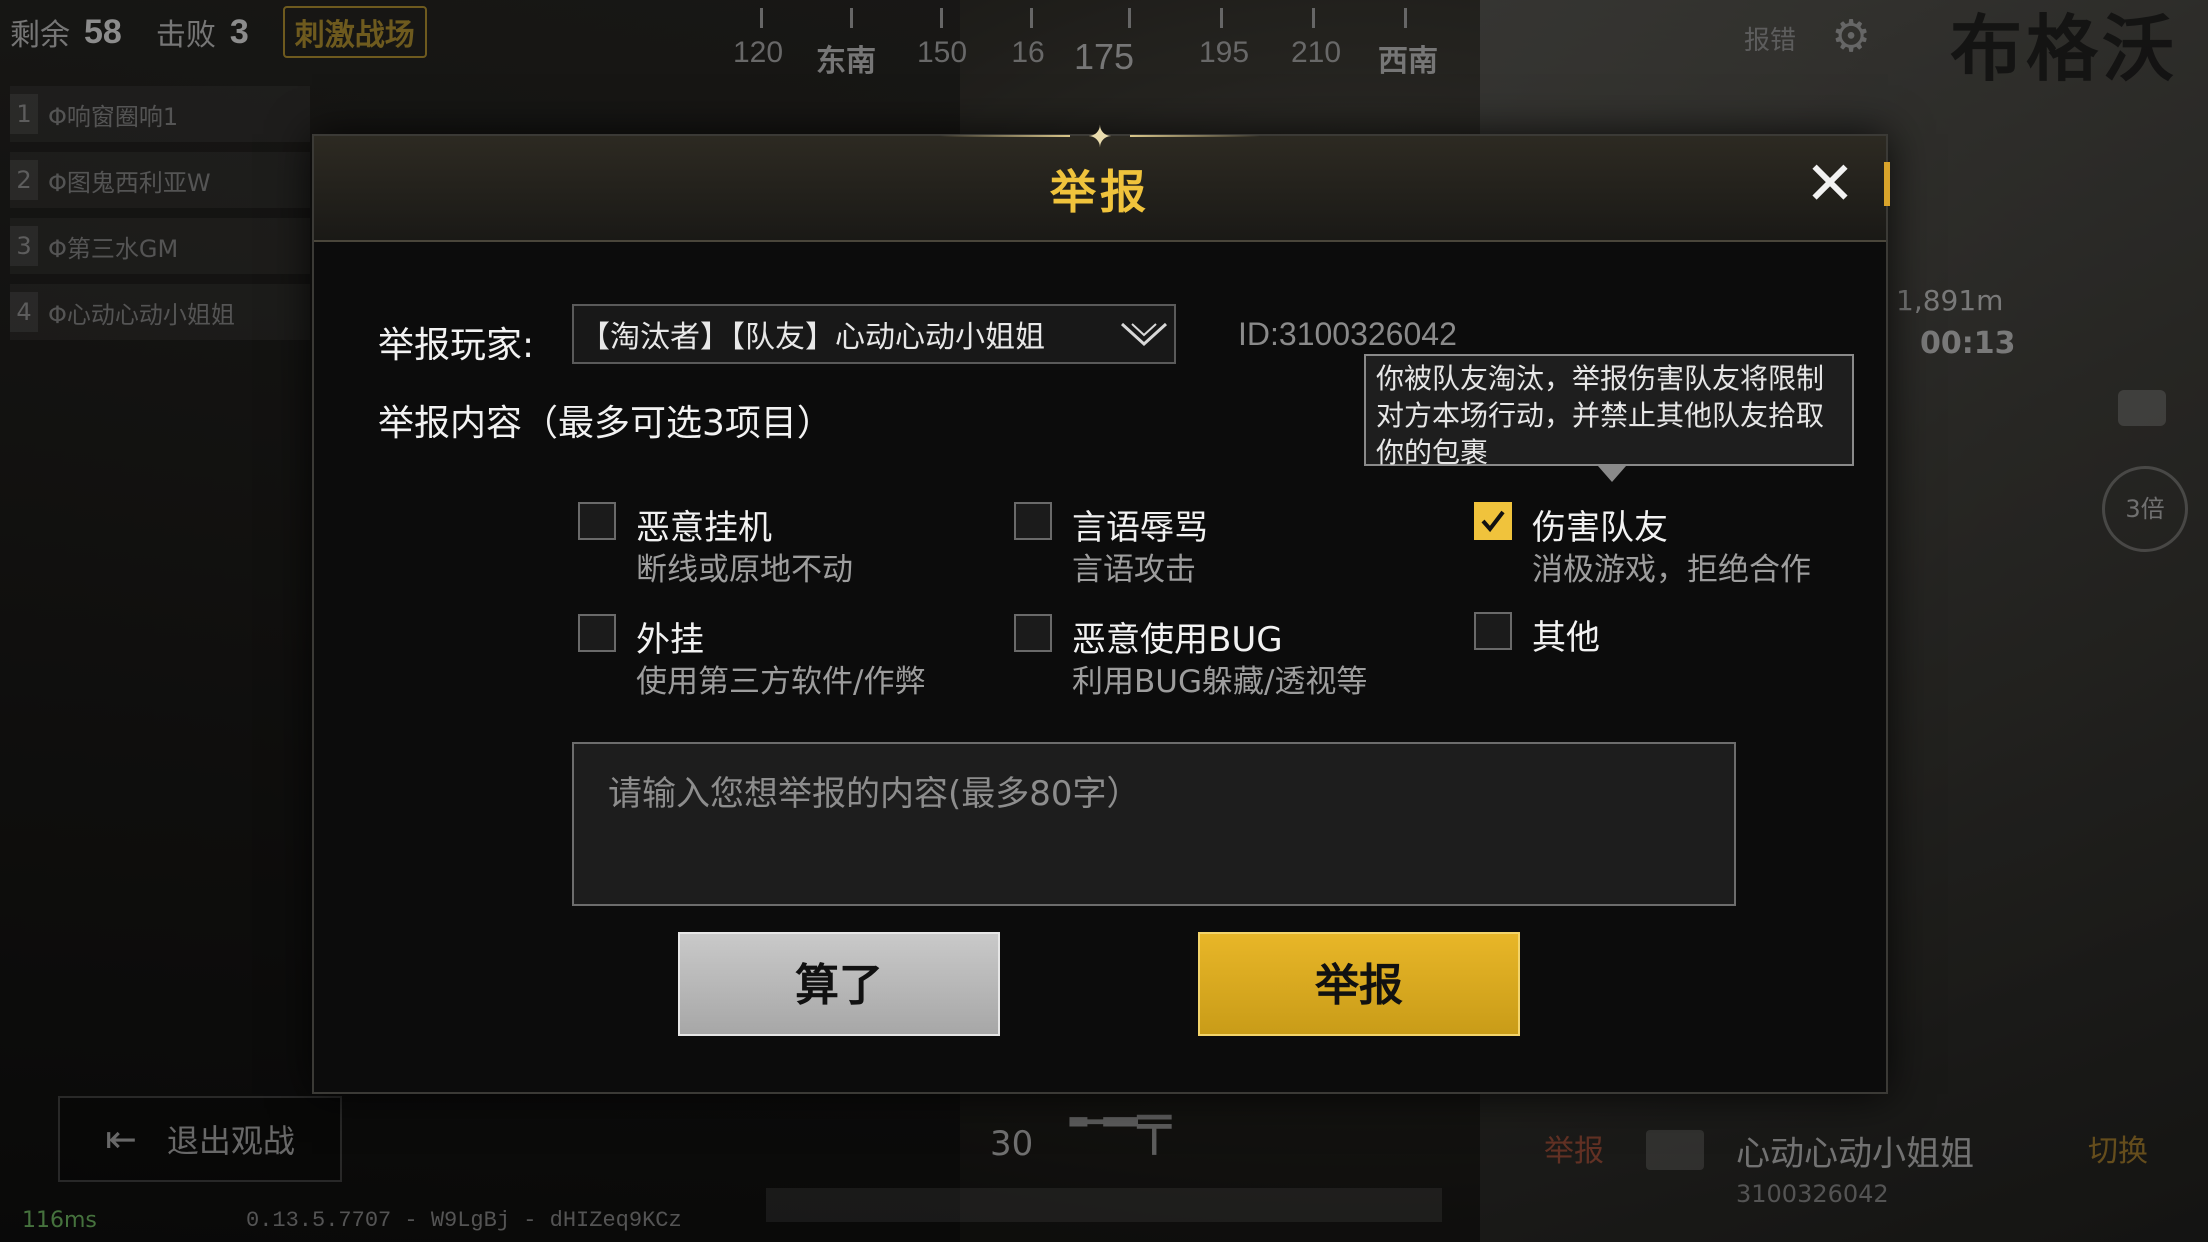  What do you see at coordinates (781, 682) in the screenshot?
I see `option-subtitle: 使用第三方软件/作弊` at bounding box center [781, 682].